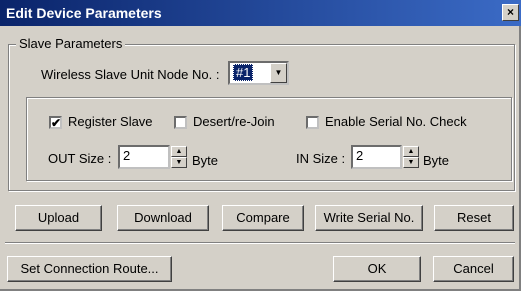  Describe the element at coordinates (243, 72) in the screenshot. I see `node-no-value: #1` at that location.